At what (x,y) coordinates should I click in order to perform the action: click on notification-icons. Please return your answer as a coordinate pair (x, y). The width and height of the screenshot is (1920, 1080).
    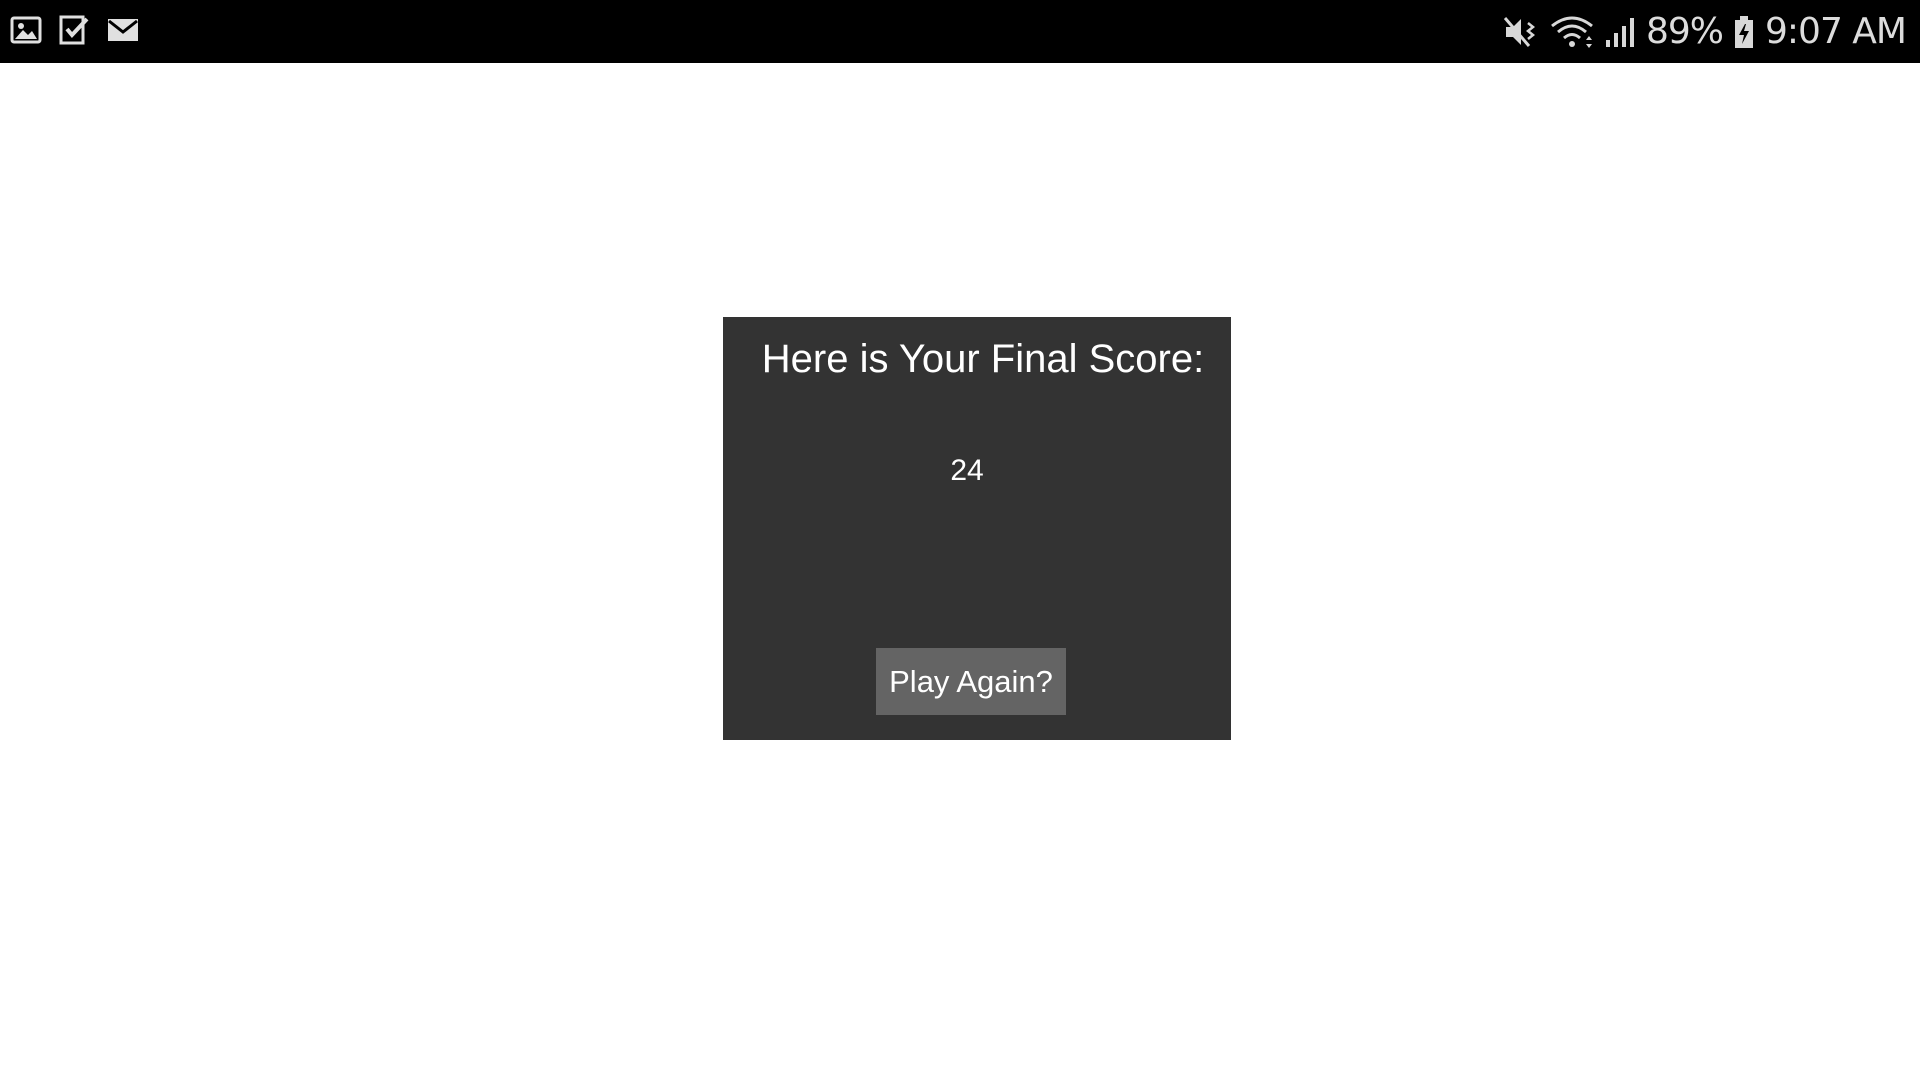
    Looking at the image, I should click on (75, 30).